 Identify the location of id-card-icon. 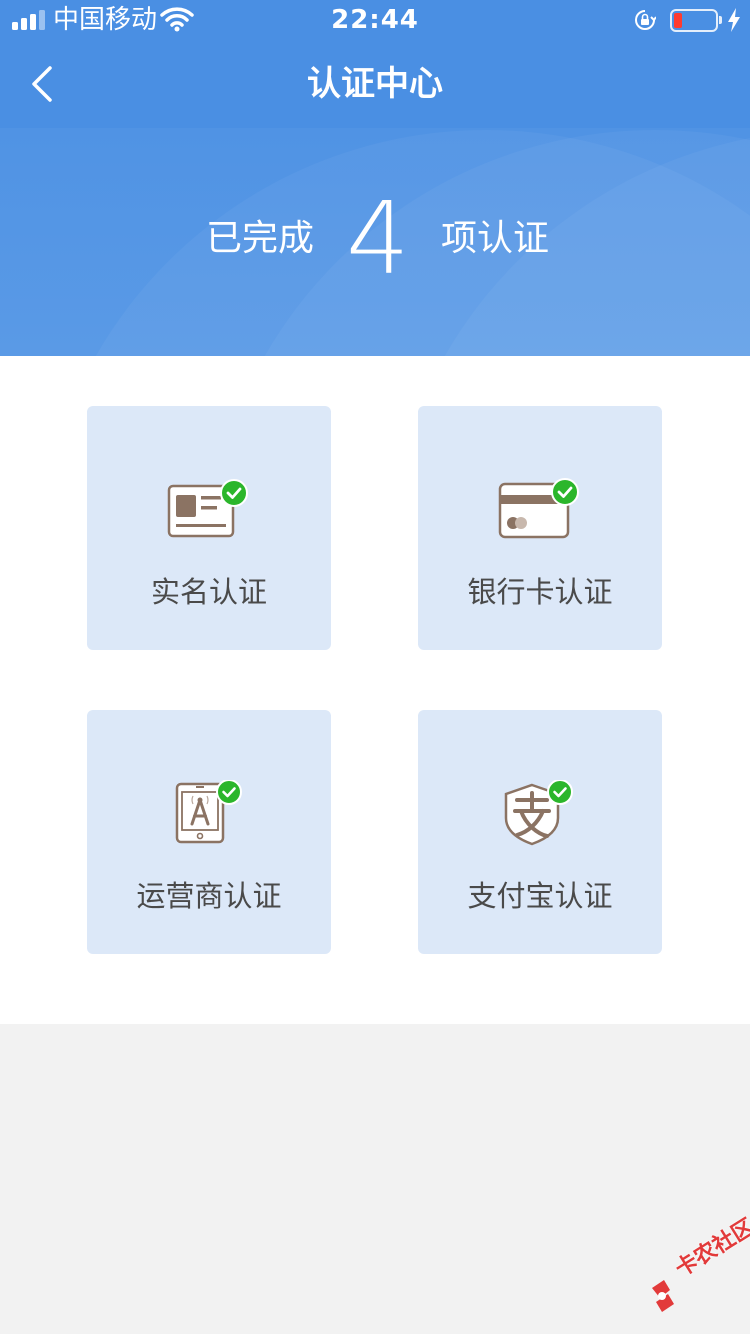
(207, 508).